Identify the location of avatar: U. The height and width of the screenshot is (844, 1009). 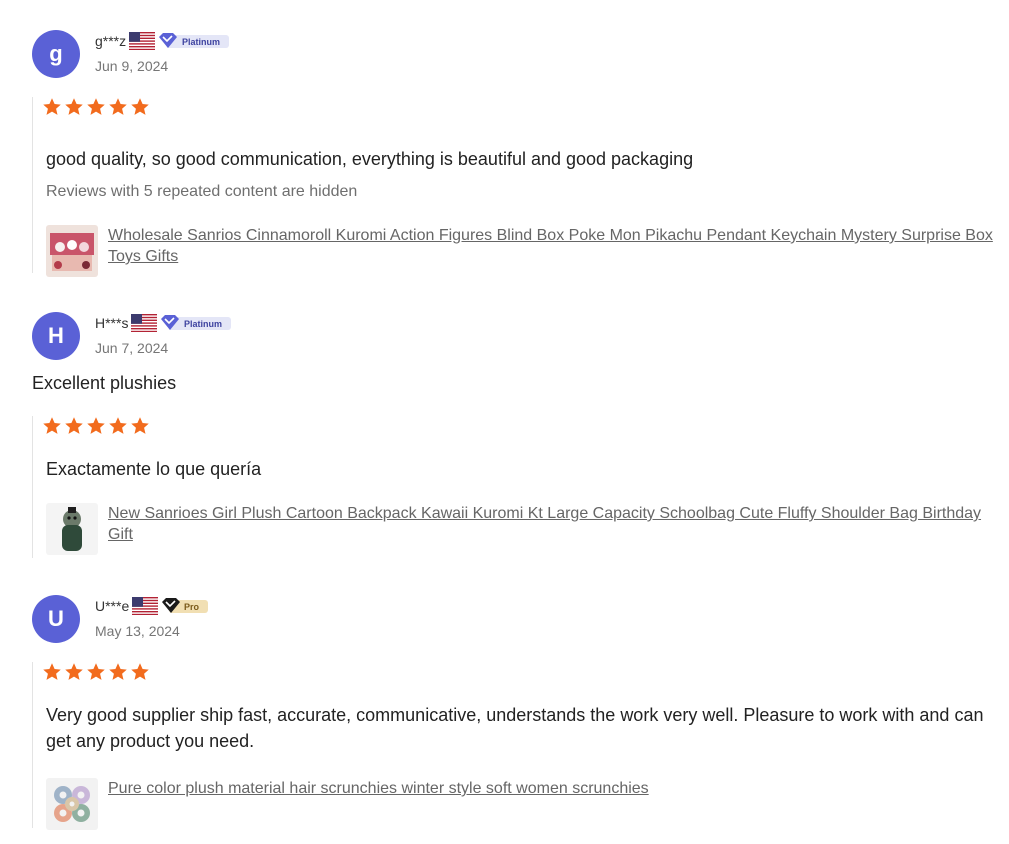
(56, 619).